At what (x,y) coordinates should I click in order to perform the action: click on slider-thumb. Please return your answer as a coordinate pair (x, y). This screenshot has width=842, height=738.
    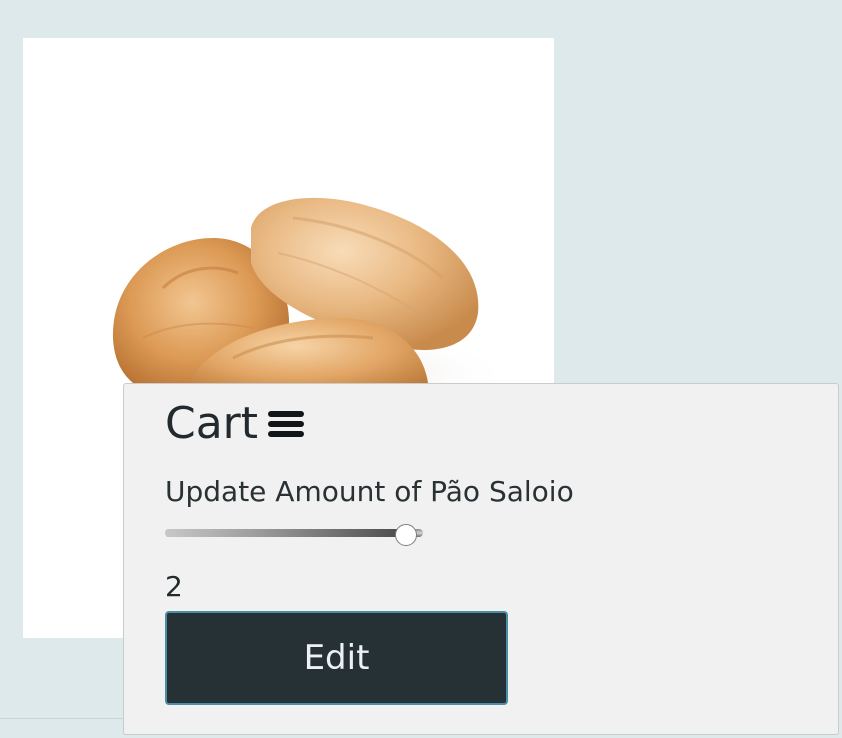
    Looking at the image, I should click on (406, 535).